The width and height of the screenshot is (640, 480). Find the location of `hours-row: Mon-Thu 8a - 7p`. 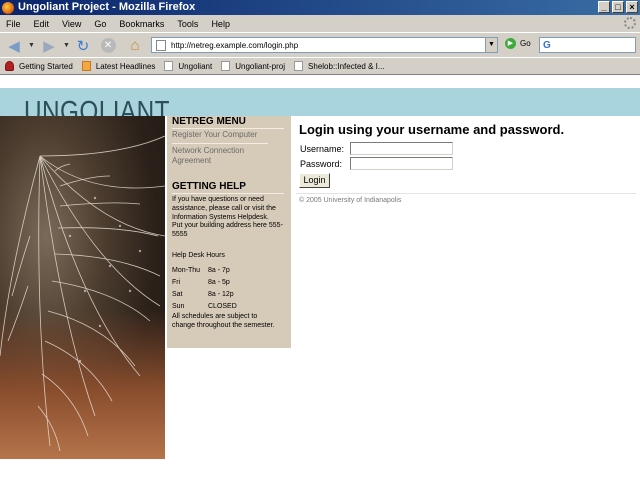

hours-row: Mon-Thu 8a - 7p is located at coordinates (204, 271).